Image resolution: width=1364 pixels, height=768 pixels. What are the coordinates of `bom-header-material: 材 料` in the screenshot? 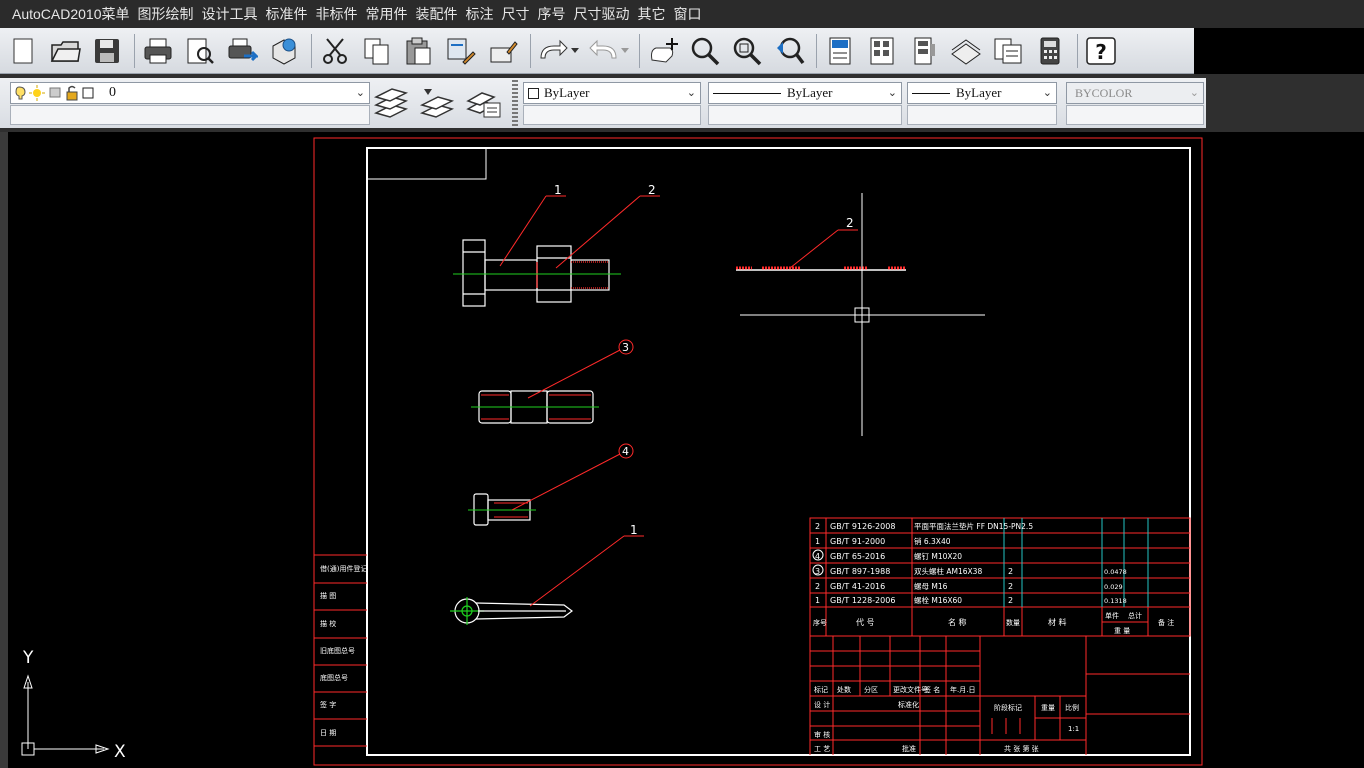 It's located at (1057, 622).